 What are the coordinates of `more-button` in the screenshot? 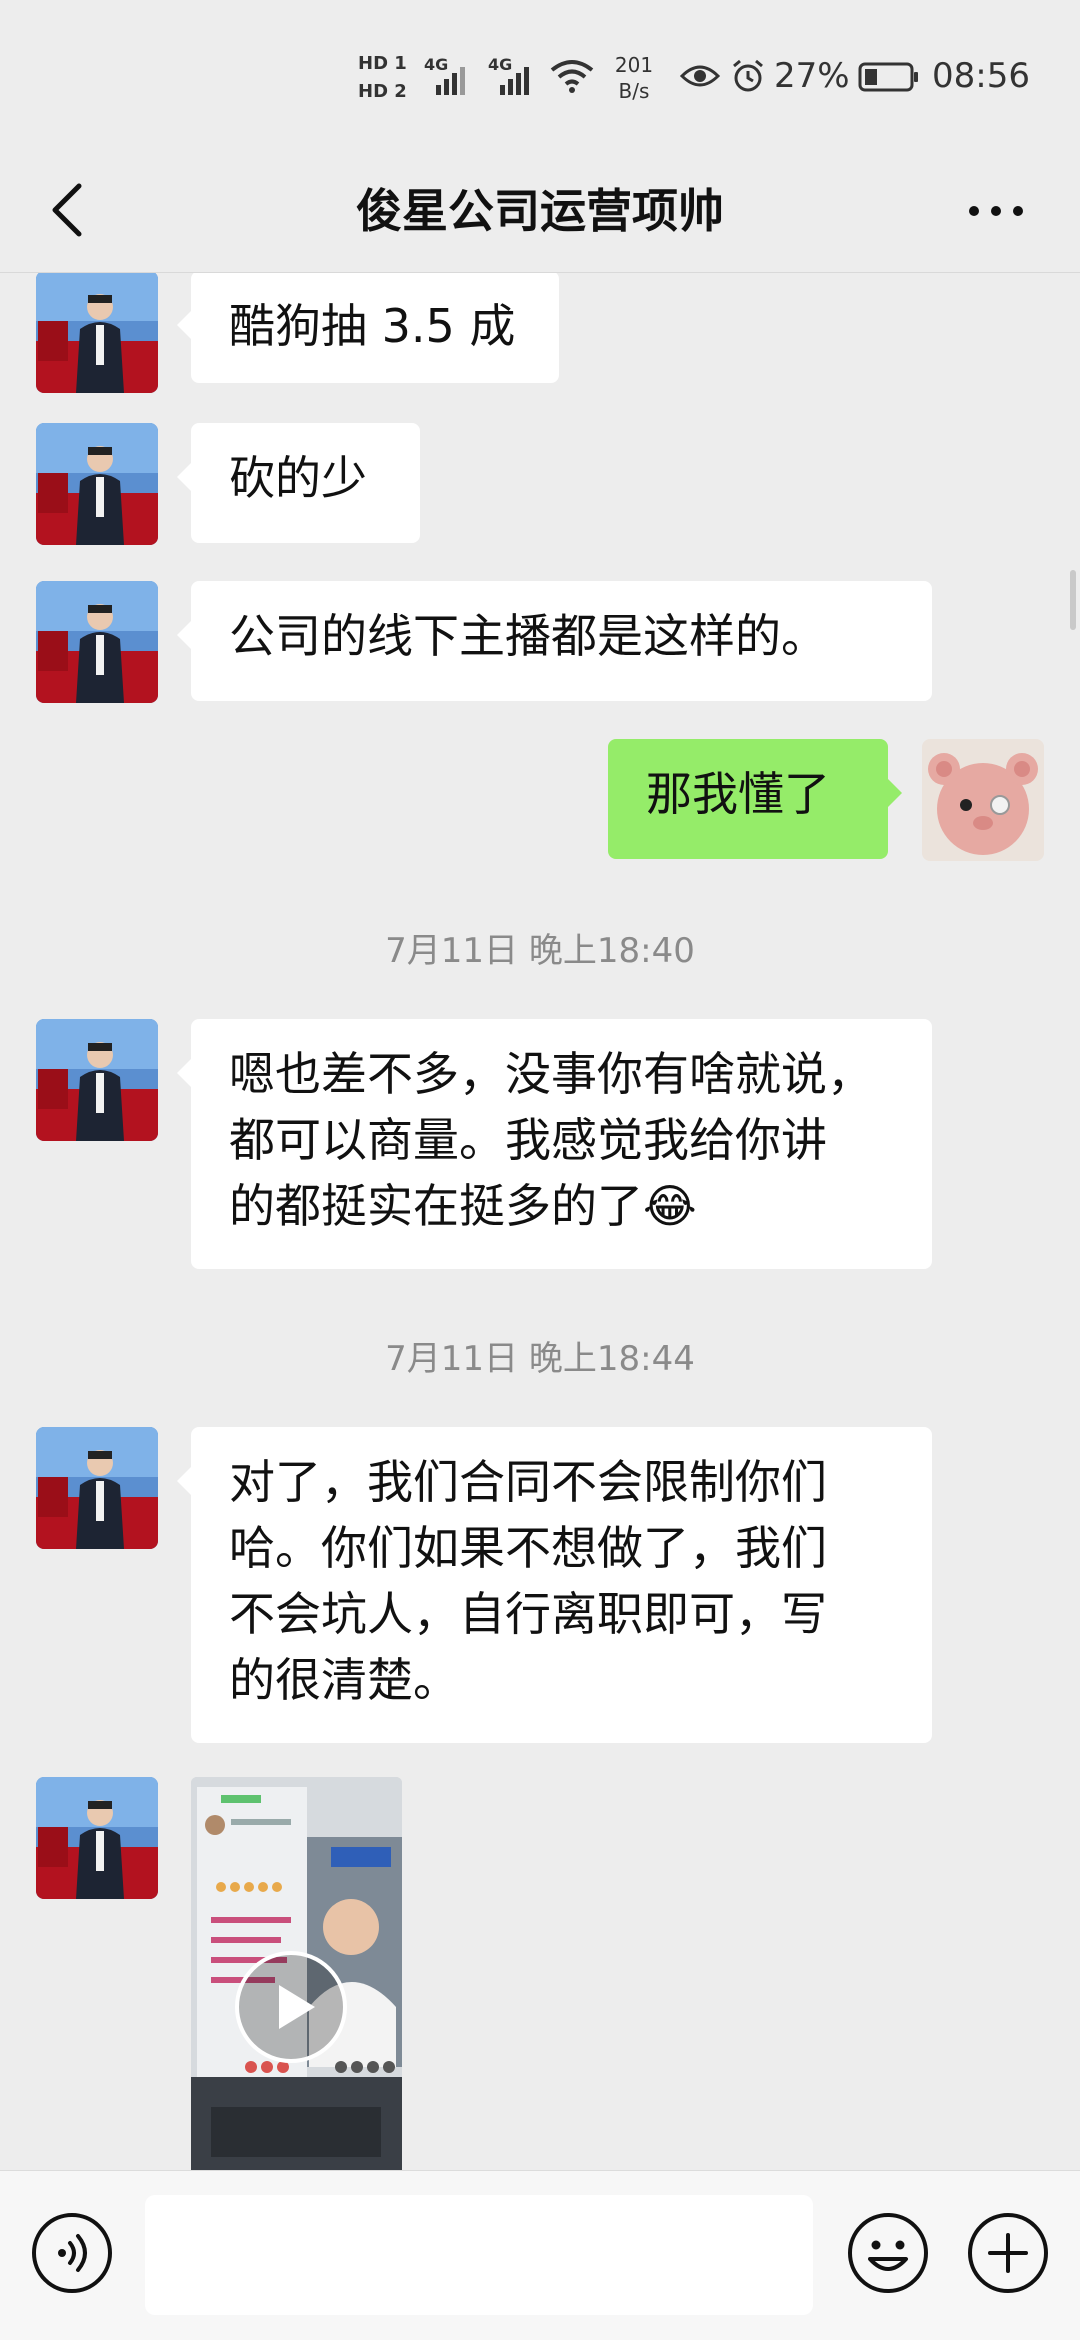 It's located at (996, 211).